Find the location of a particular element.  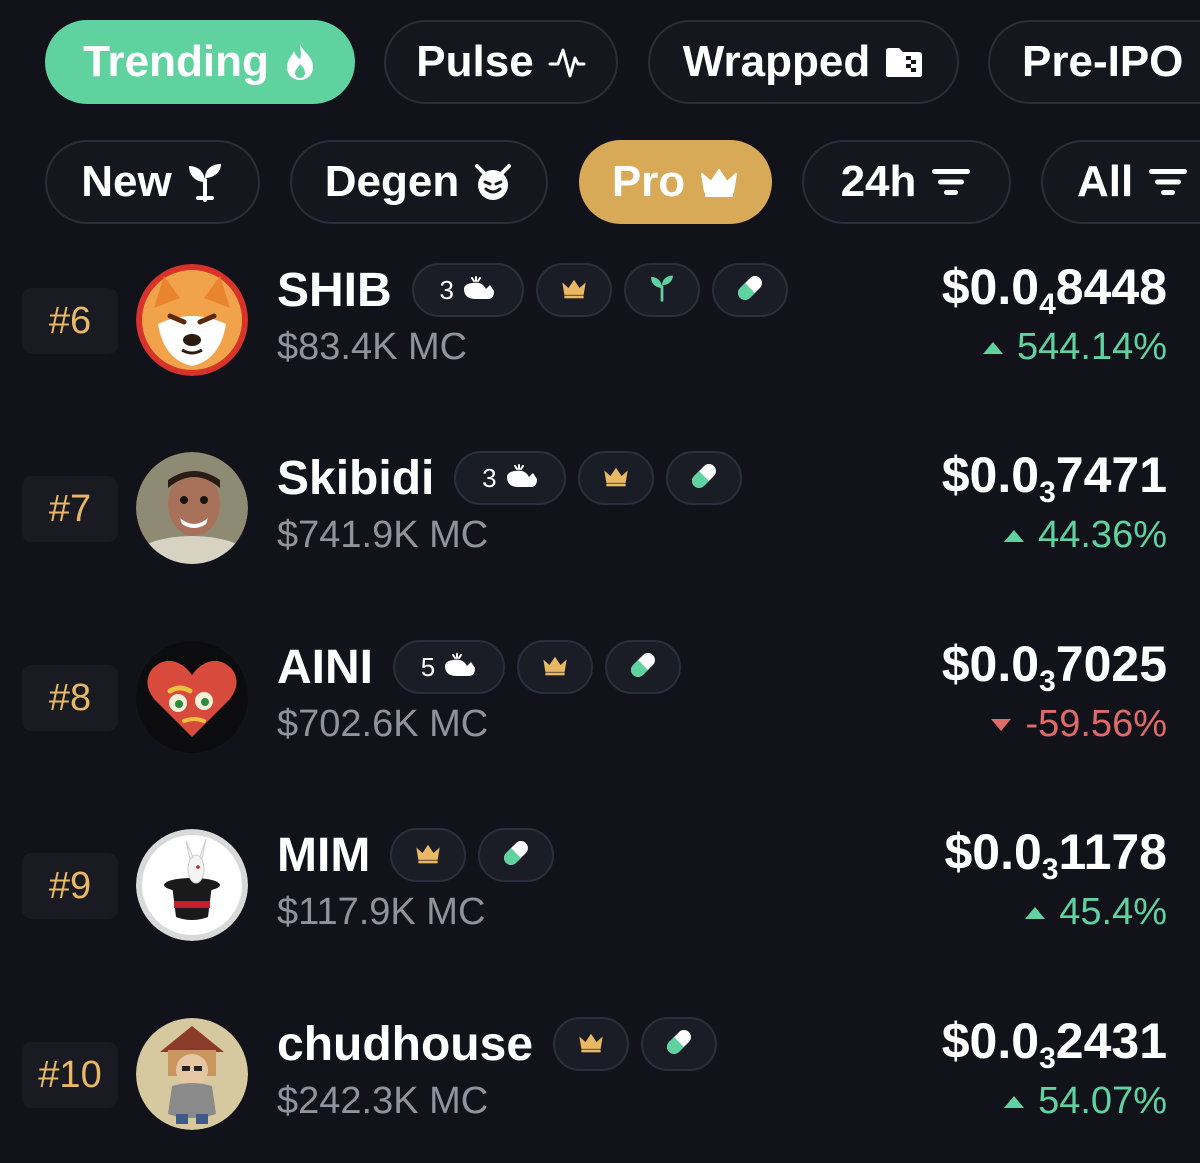

token-row-skibidi: #7 Skibidi 3 $741.9K MC $0.037471 44.36% is located at coordinates (600, 507).